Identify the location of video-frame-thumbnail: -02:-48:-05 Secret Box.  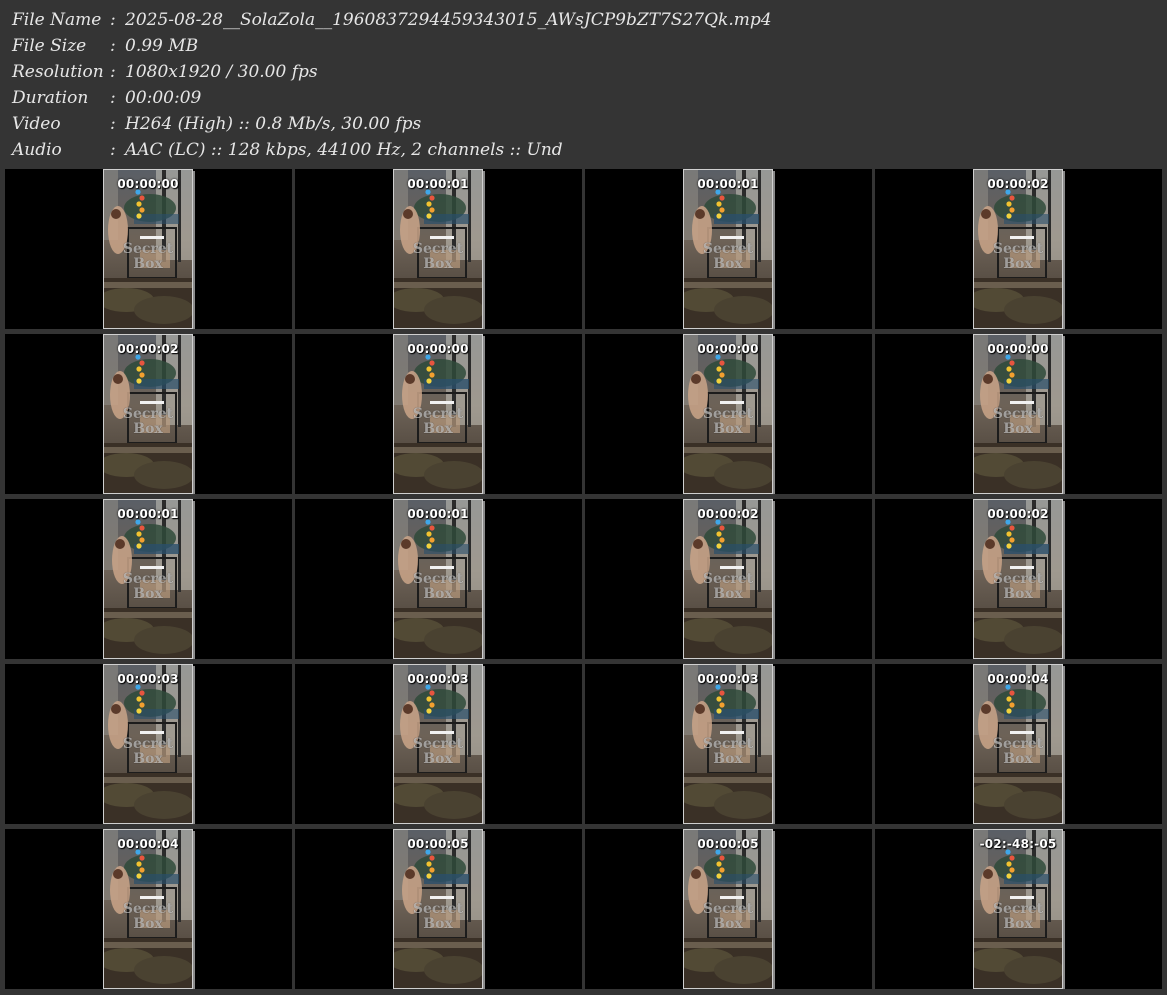
(1018, 909).